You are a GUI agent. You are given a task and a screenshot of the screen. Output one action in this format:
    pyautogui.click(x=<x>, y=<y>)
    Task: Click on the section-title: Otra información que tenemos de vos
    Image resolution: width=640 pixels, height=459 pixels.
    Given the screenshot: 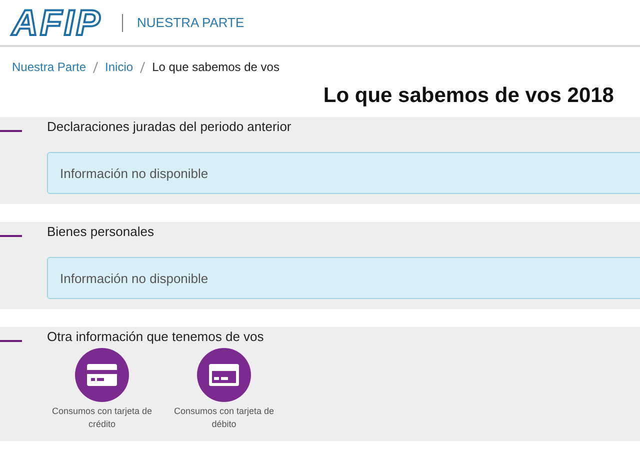 What is the action you would take?
    pyautogui.click(x=156, y=337)
    